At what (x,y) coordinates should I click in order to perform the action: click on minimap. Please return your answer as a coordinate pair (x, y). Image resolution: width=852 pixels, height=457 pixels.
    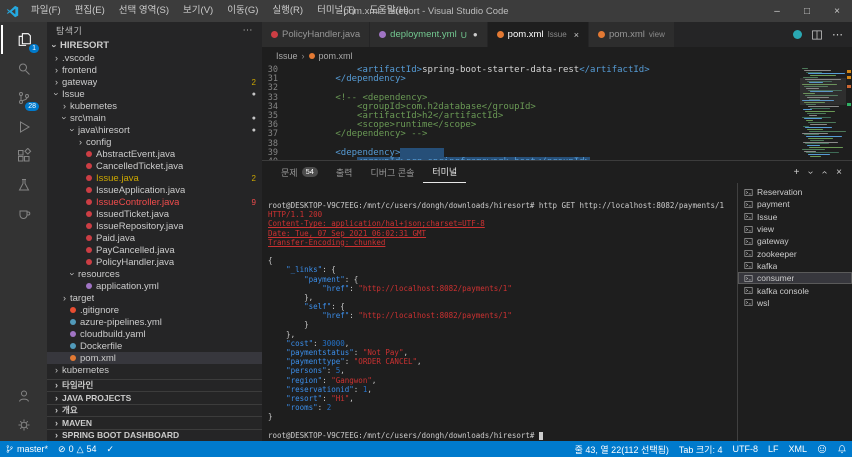
    Looking at the image, I should click on (823, 112).